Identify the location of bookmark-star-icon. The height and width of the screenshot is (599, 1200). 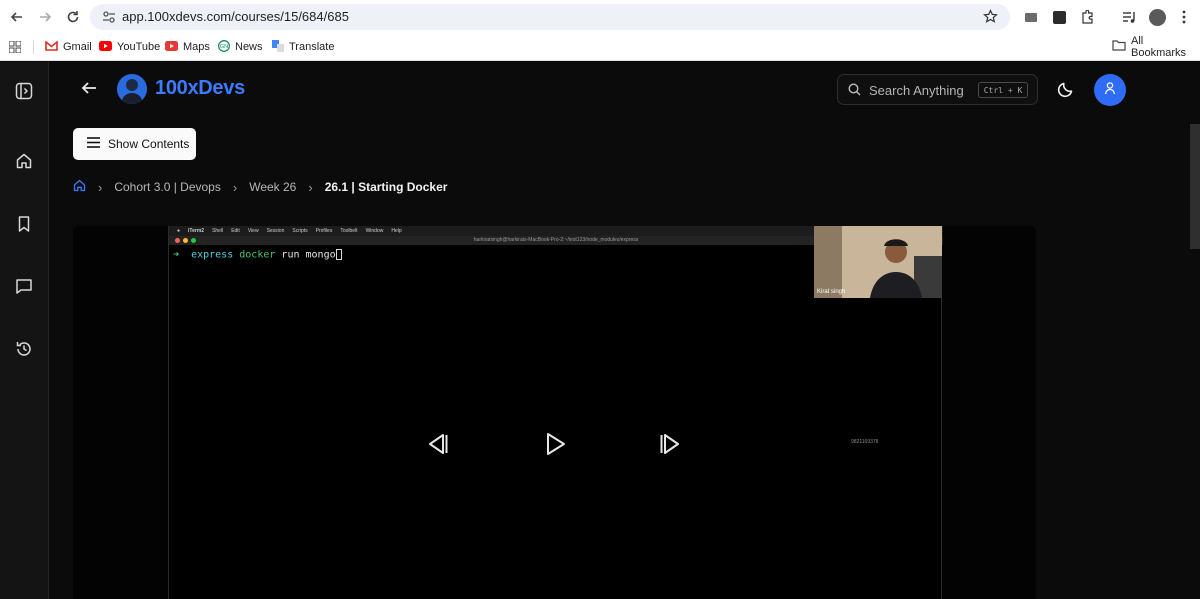
(990, 19).